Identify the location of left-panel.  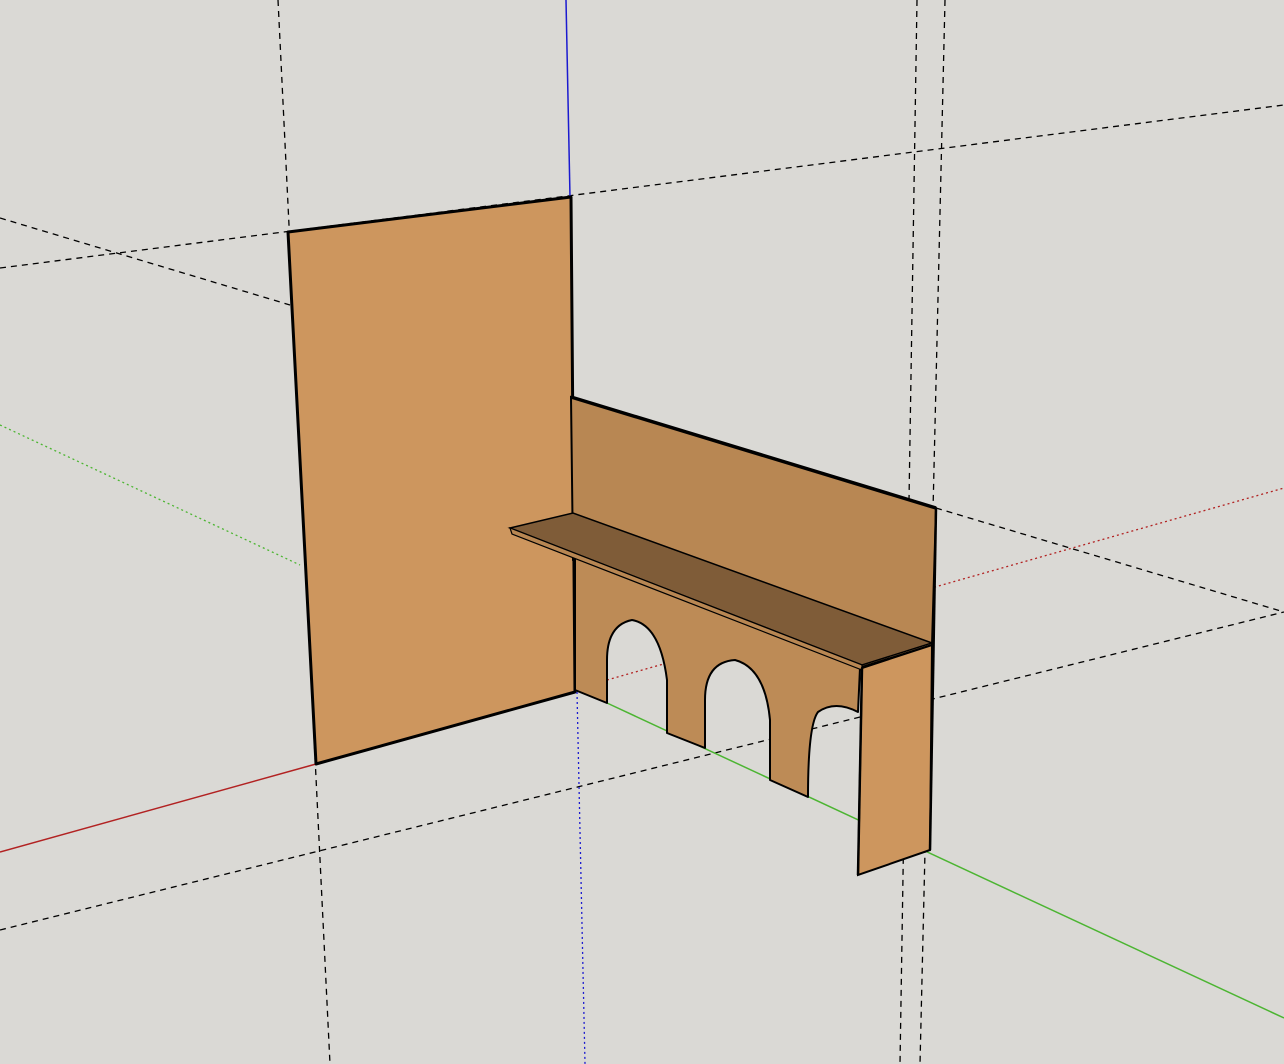
(431, 480).